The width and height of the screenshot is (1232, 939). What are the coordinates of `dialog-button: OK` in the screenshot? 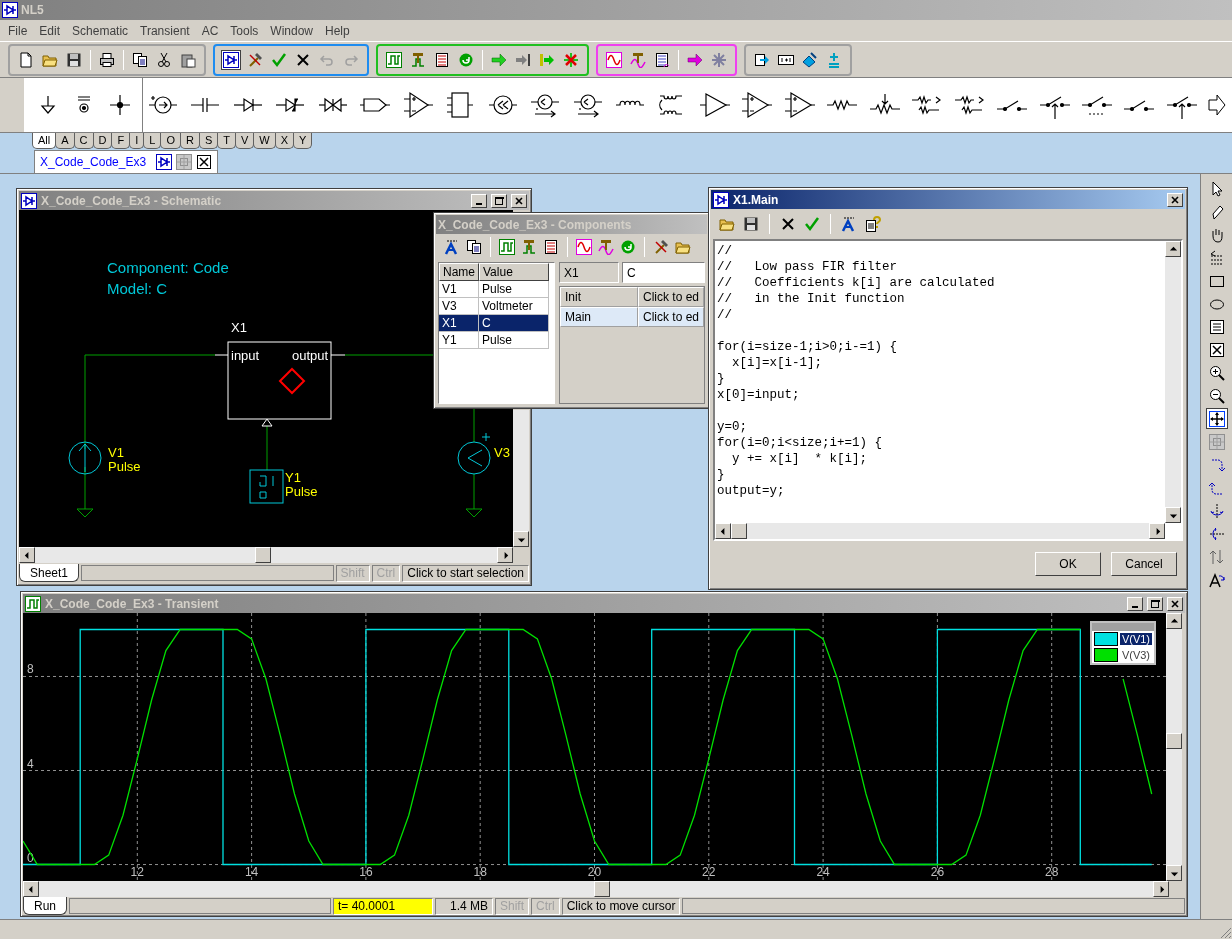 It's located at (1068, 564).